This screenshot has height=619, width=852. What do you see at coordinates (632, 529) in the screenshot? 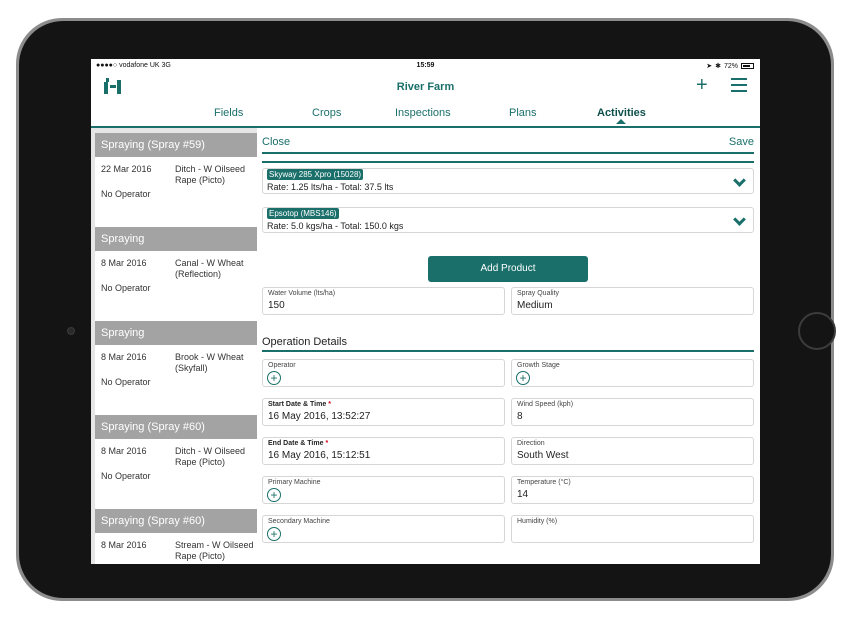
I see `humidity-field: Humidity (%)` at bounding box center [632, 529].